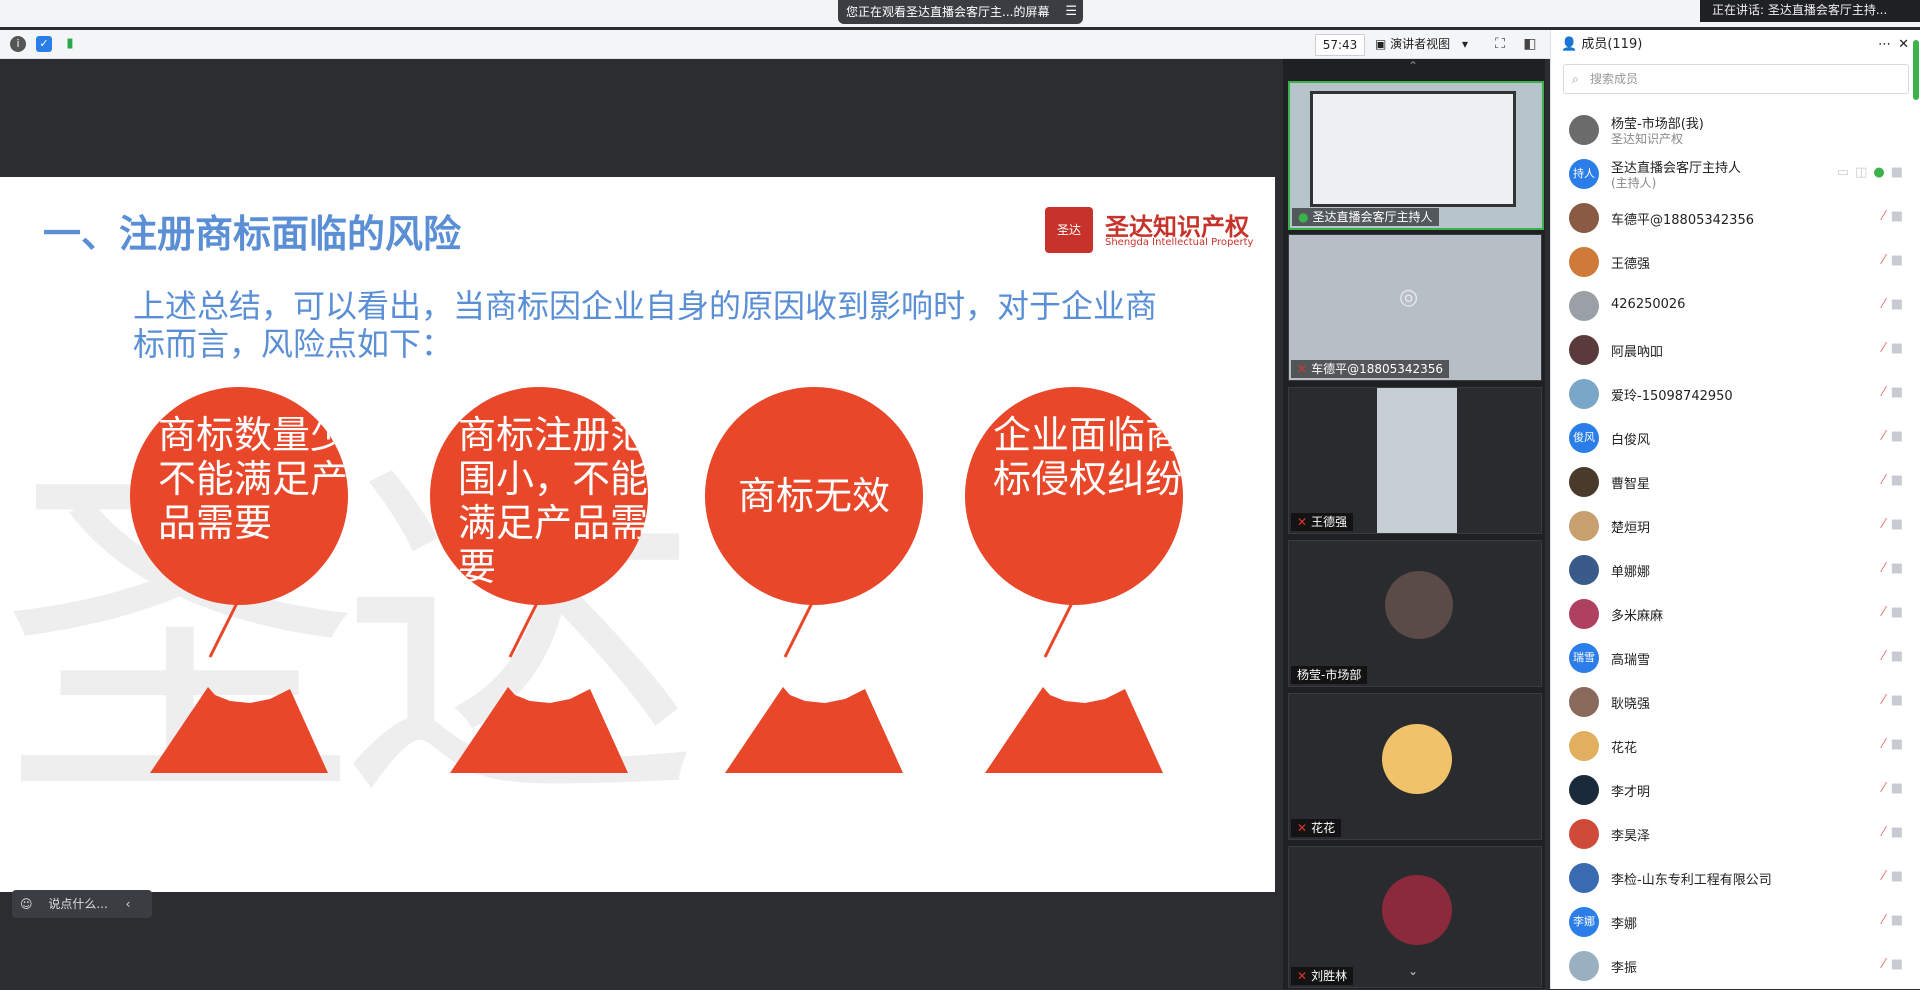 This screenshot has width=1920, height=990. Describe the element at coordinates (960, 12) in the screenshot. I see `screen-share-banner: 您正在观看圣达直播会客厅主...的屏幕 ☰` at that location.